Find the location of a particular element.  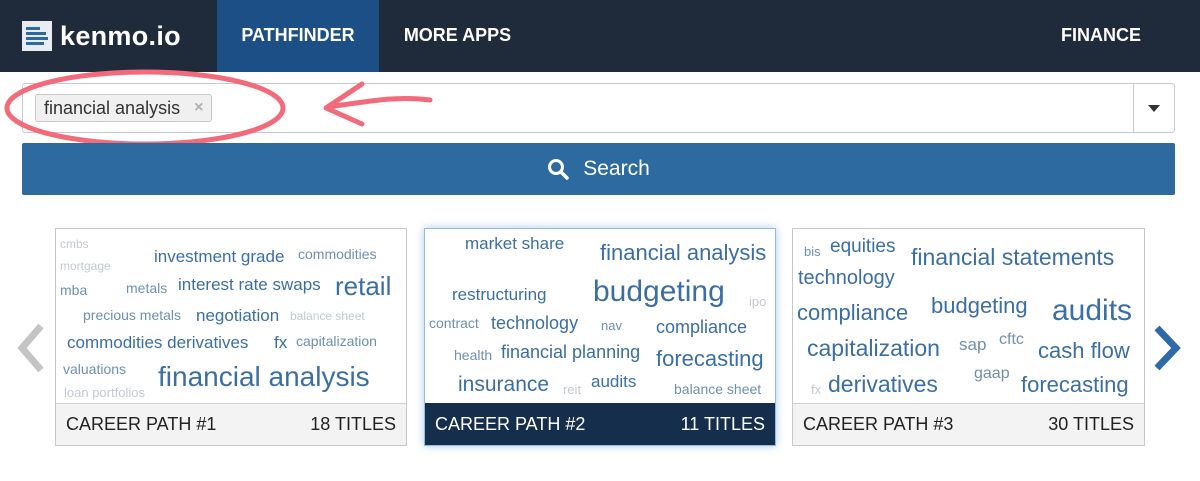

cloud-word: nav is located at coordinates (611, 325).